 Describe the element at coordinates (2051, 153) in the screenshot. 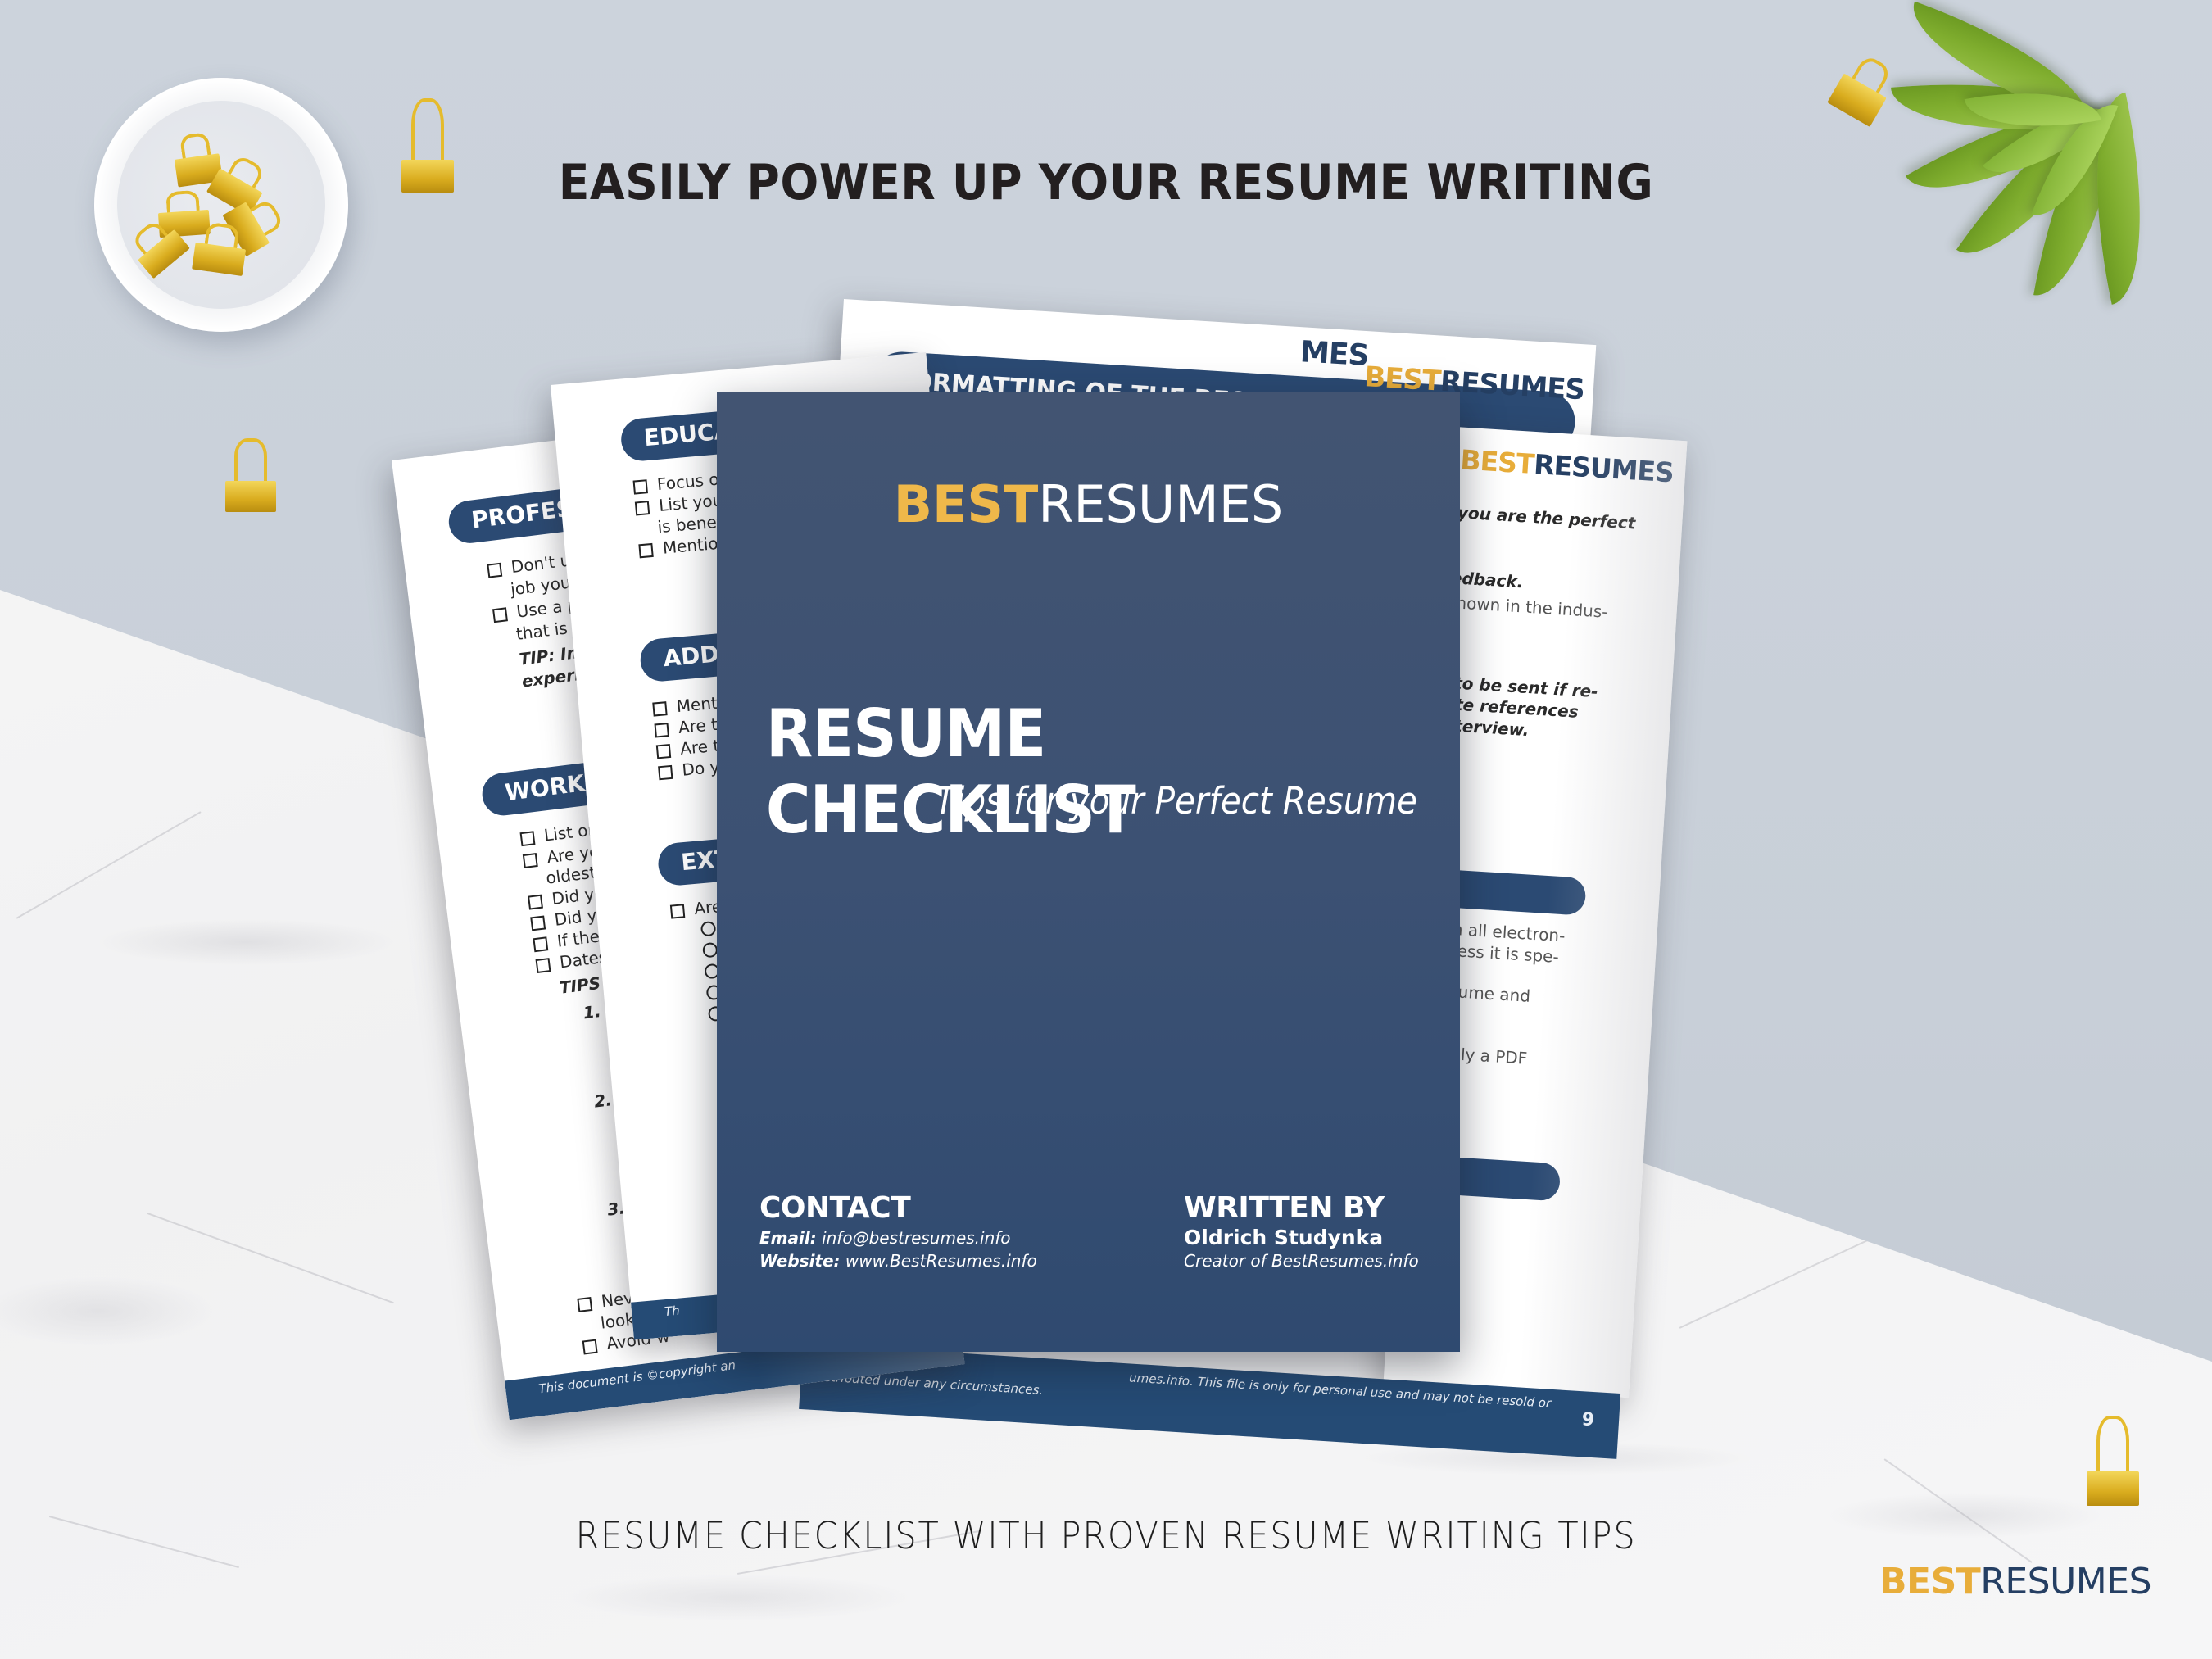

I see `succulent-plant` at that location.